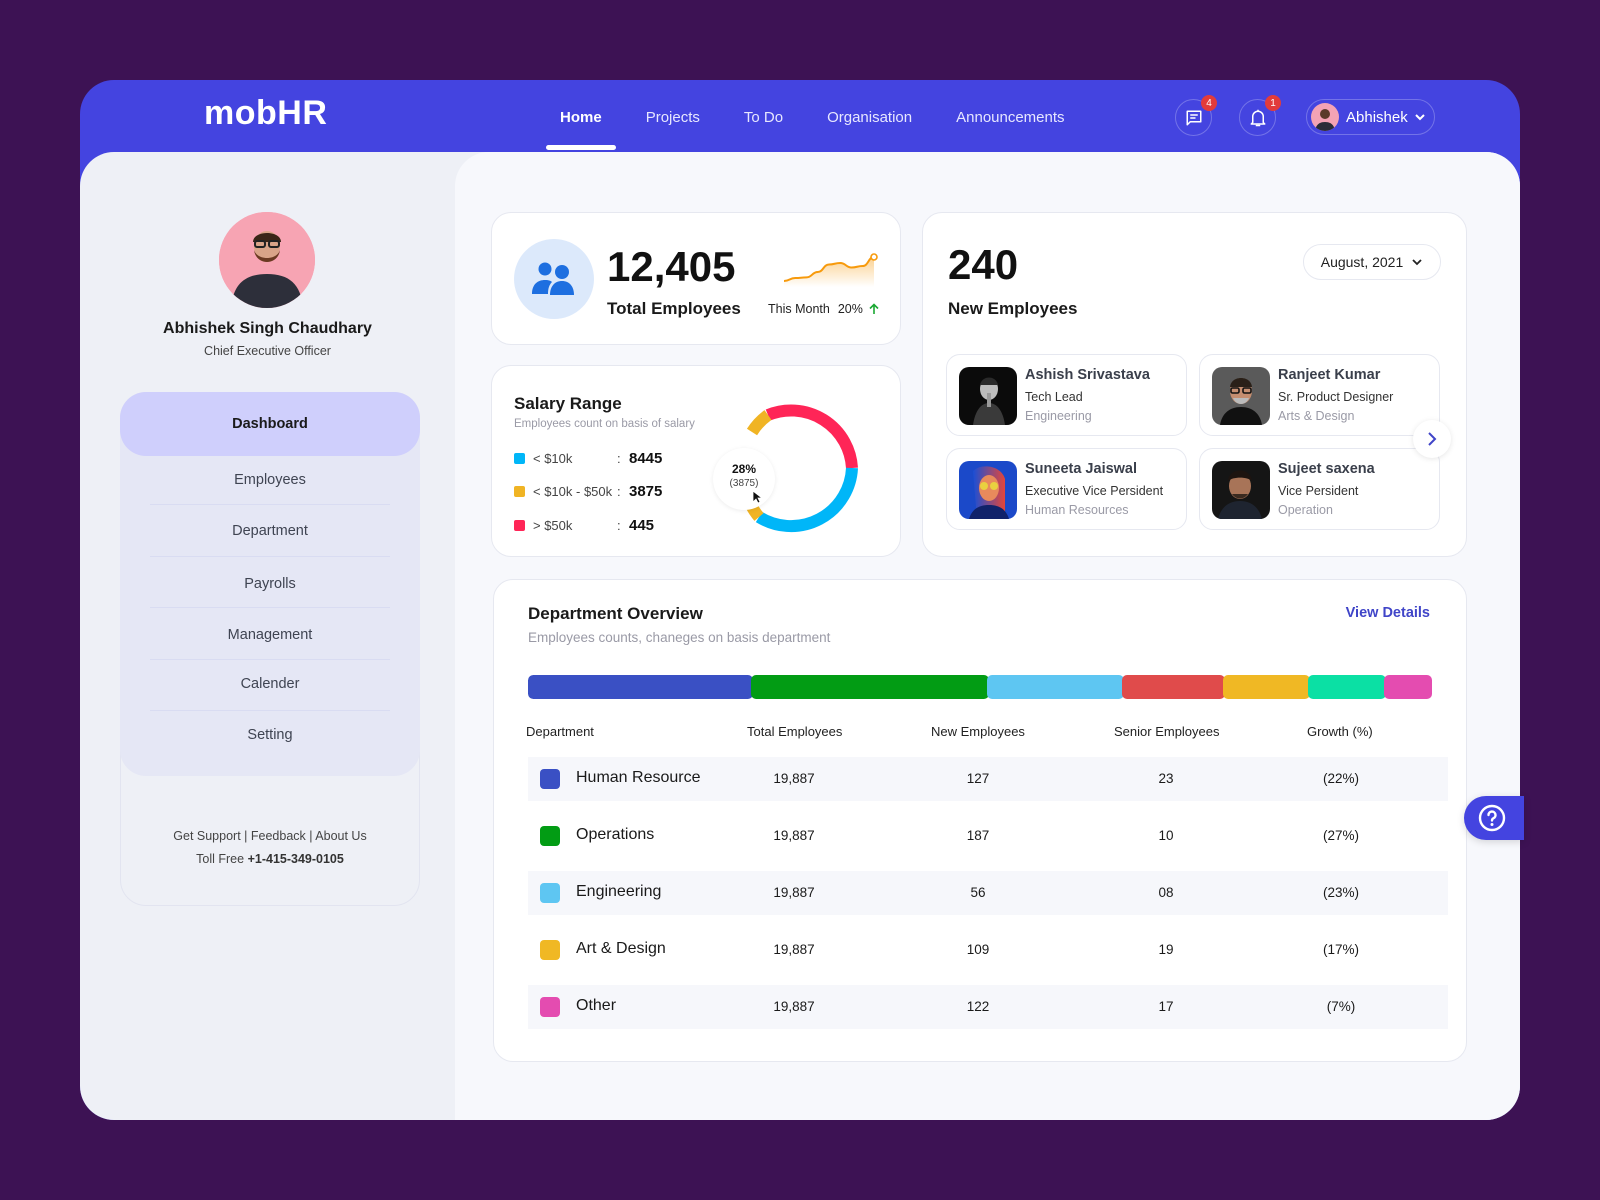  Describe the element at coordinates (270, 480) in the screenshot. I see `sidebar-item-employees: Employees` at that location.